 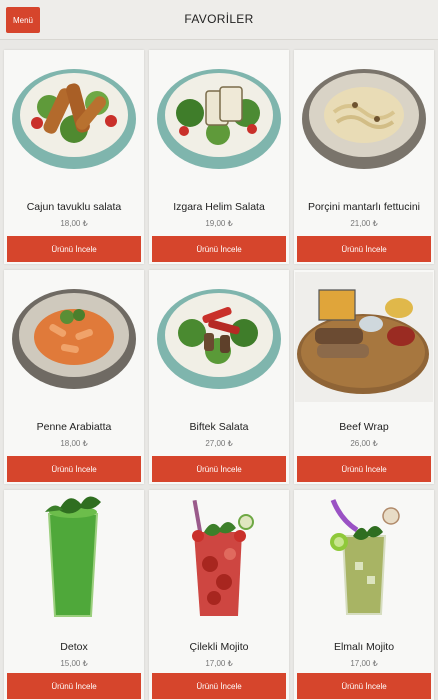 I want to click on product-card: Penne Arabiatta 18,00 ₺ Ürünü İncele, so click(x=74, y=377).